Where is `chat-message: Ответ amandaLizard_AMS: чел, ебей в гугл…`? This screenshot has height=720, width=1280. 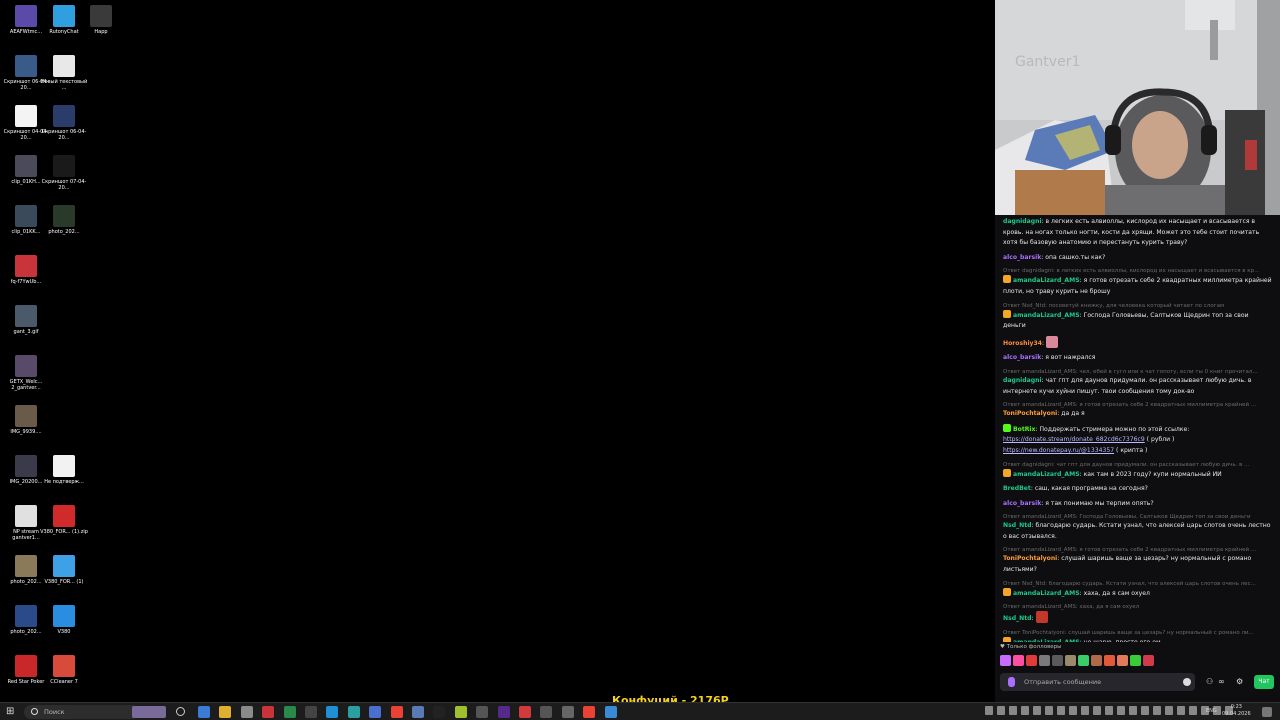
chat-message: Ответ amandaLizard_AMS: чел, ебей в гугл… is located at coordinates (1138, 382).